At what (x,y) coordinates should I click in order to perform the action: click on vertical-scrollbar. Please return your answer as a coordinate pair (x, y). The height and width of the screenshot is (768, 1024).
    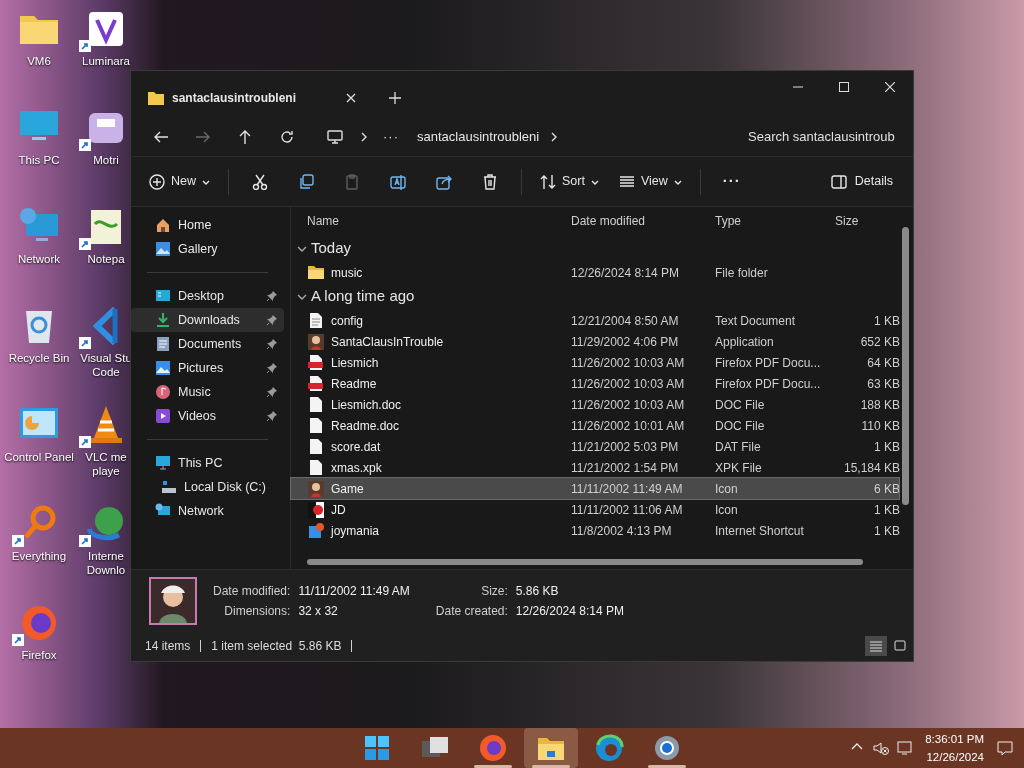
    Looking at the image, I should click on (905, 366).